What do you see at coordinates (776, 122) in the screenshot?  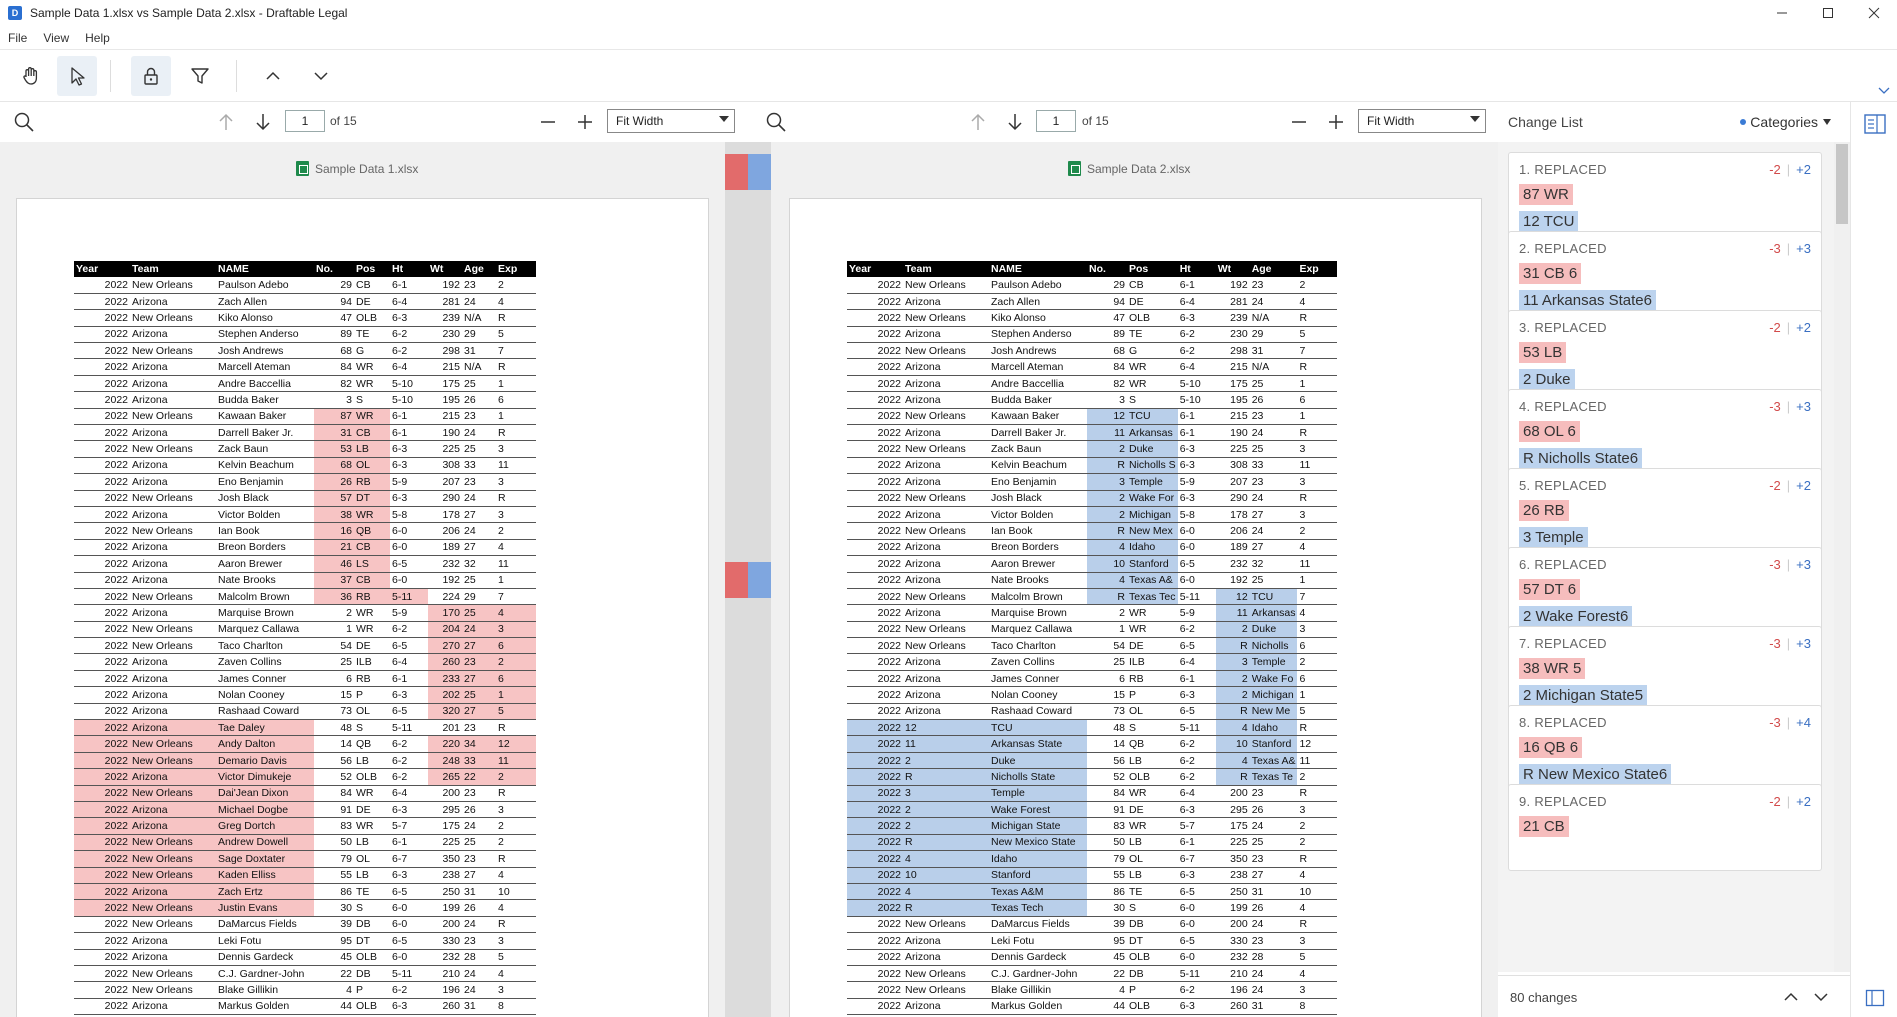 I see `right-search-button` at bounding box center [776, 122].